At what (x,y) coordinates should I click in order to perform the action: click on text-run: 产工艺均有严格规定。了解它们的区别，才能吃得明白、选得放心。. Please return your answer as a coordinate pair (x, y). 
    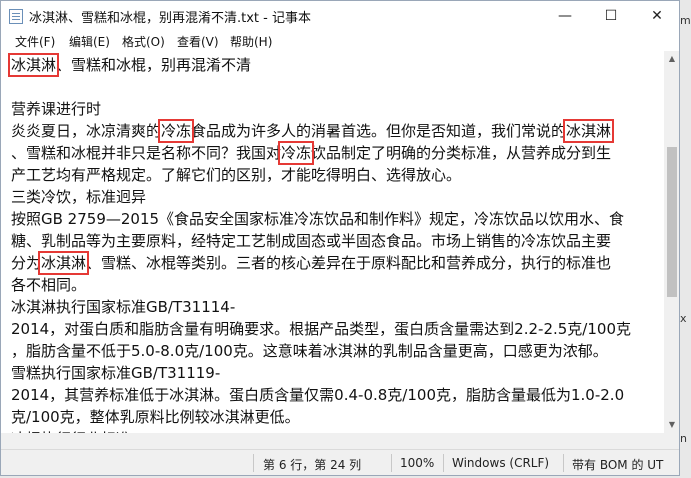
    Looking at the image, I should click on (236, 175).